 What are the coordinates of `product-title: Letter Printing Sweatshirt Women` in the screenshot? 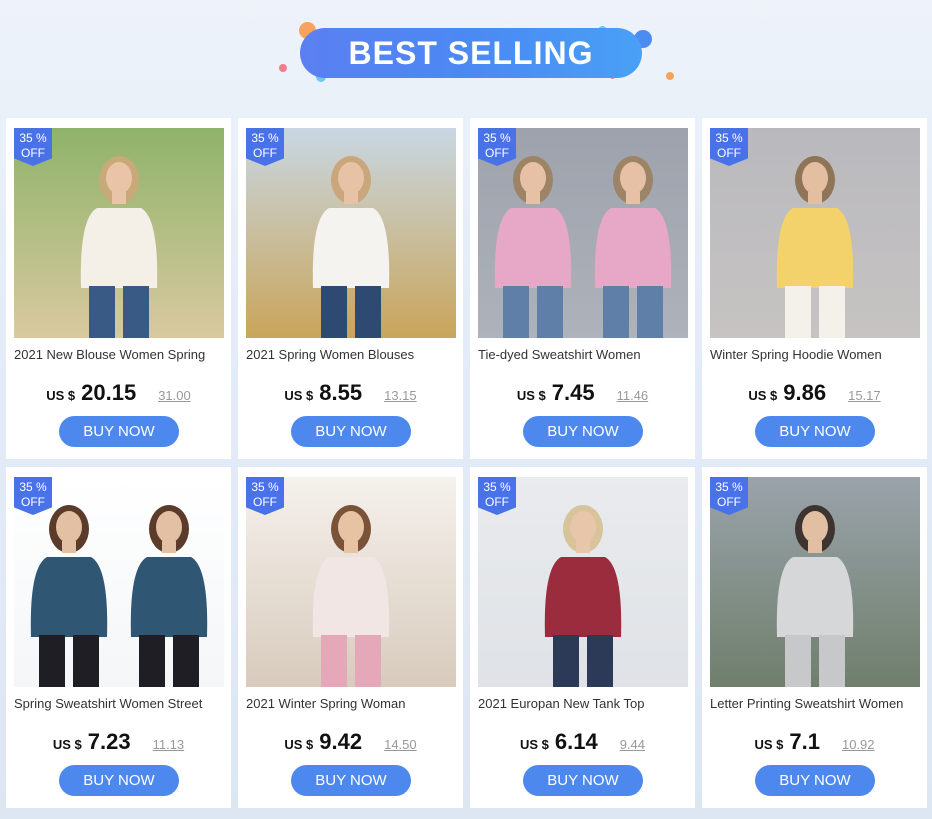 It's located at (816, 703).